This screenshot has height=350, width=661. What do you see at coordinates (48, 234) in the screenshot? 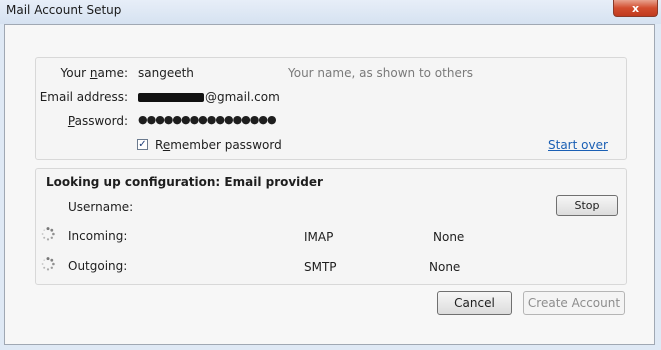
I see `incoming-spinner-icon` at bounding box center [48, 234].